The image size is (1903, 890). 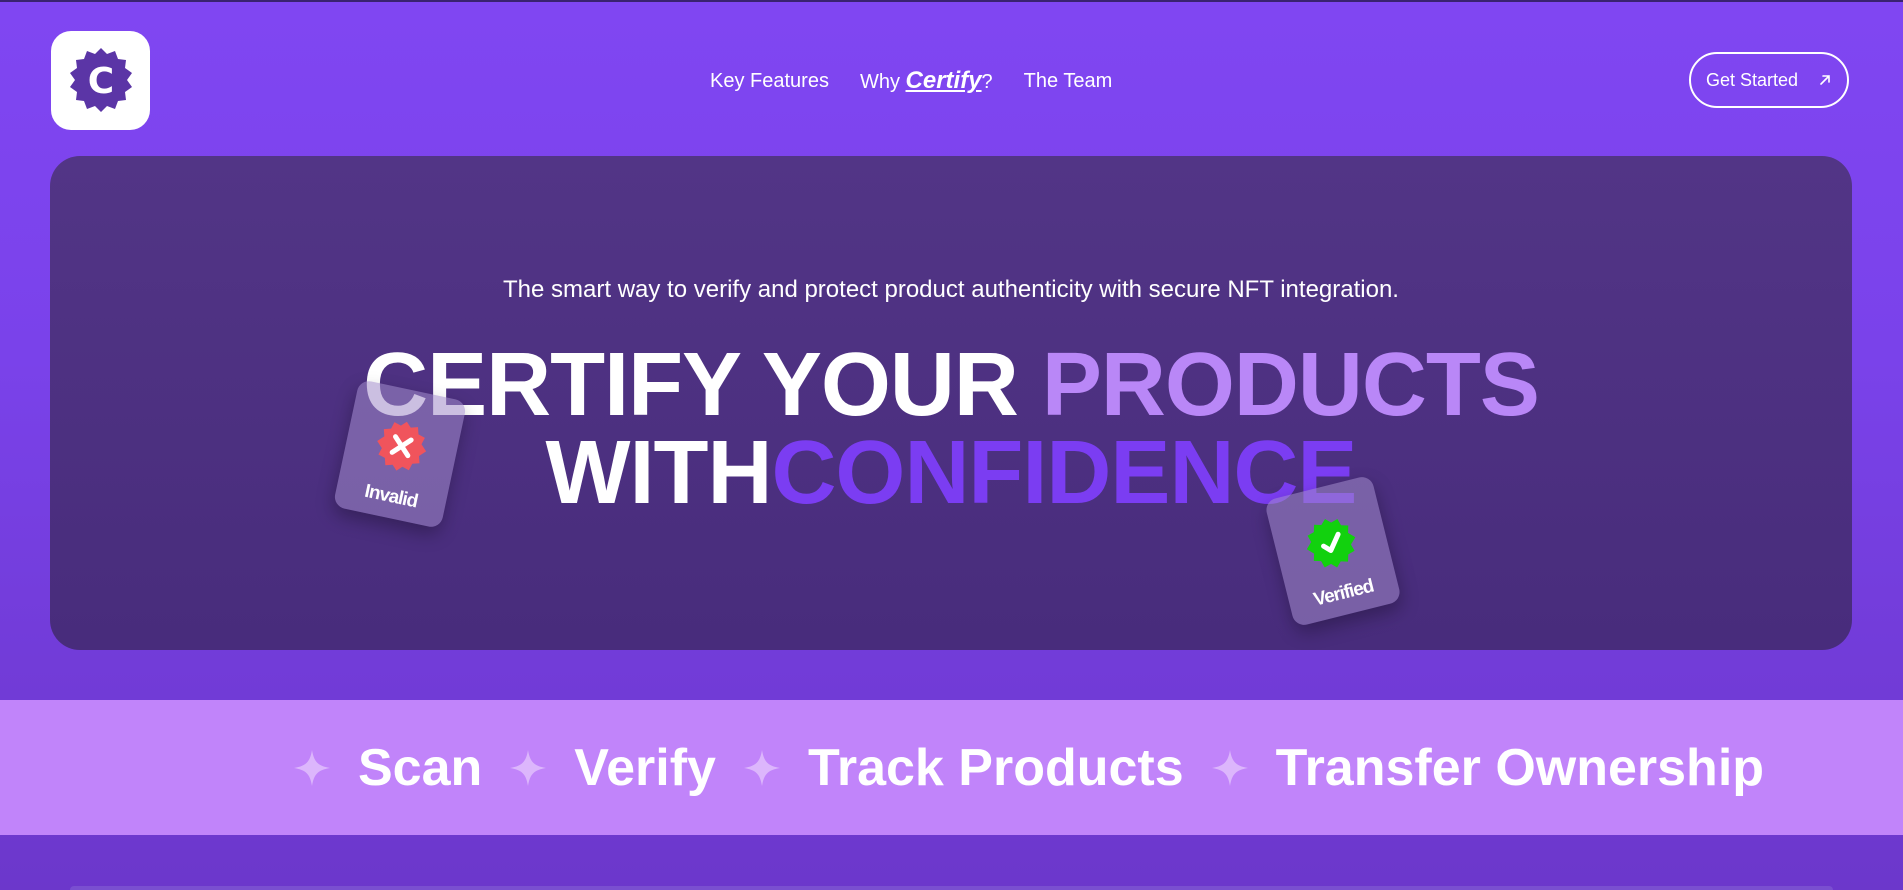 I want to click on nav-why-suffix: ?, so click(x=987, y=82).